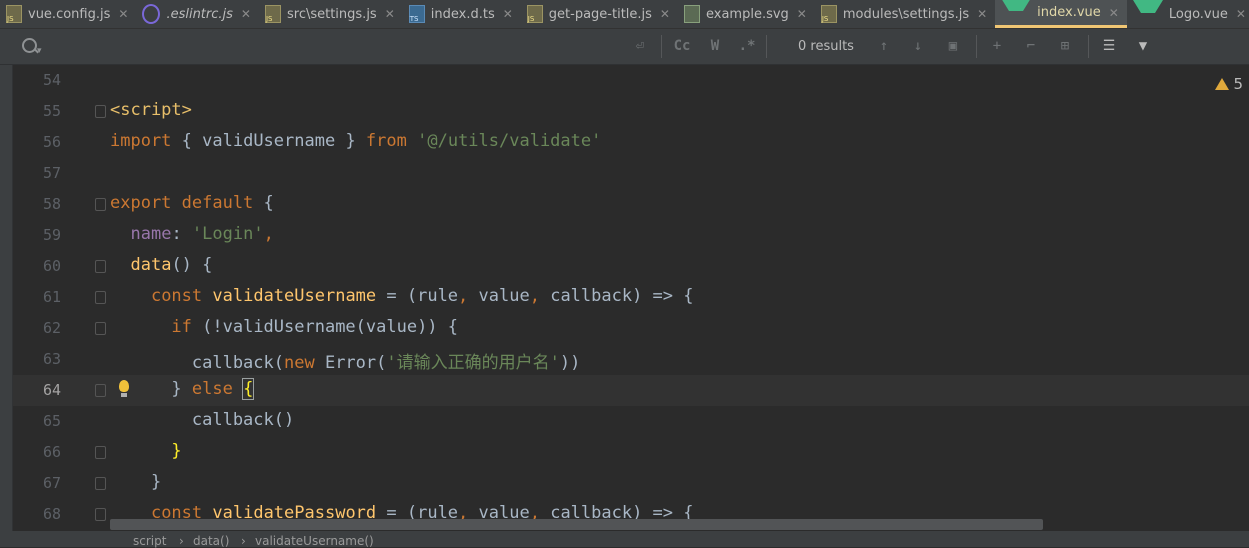  Describe the element at coordinates (953, 46) in the screenshot. I see `select-all-occurrences-icon: ▣` at that location.